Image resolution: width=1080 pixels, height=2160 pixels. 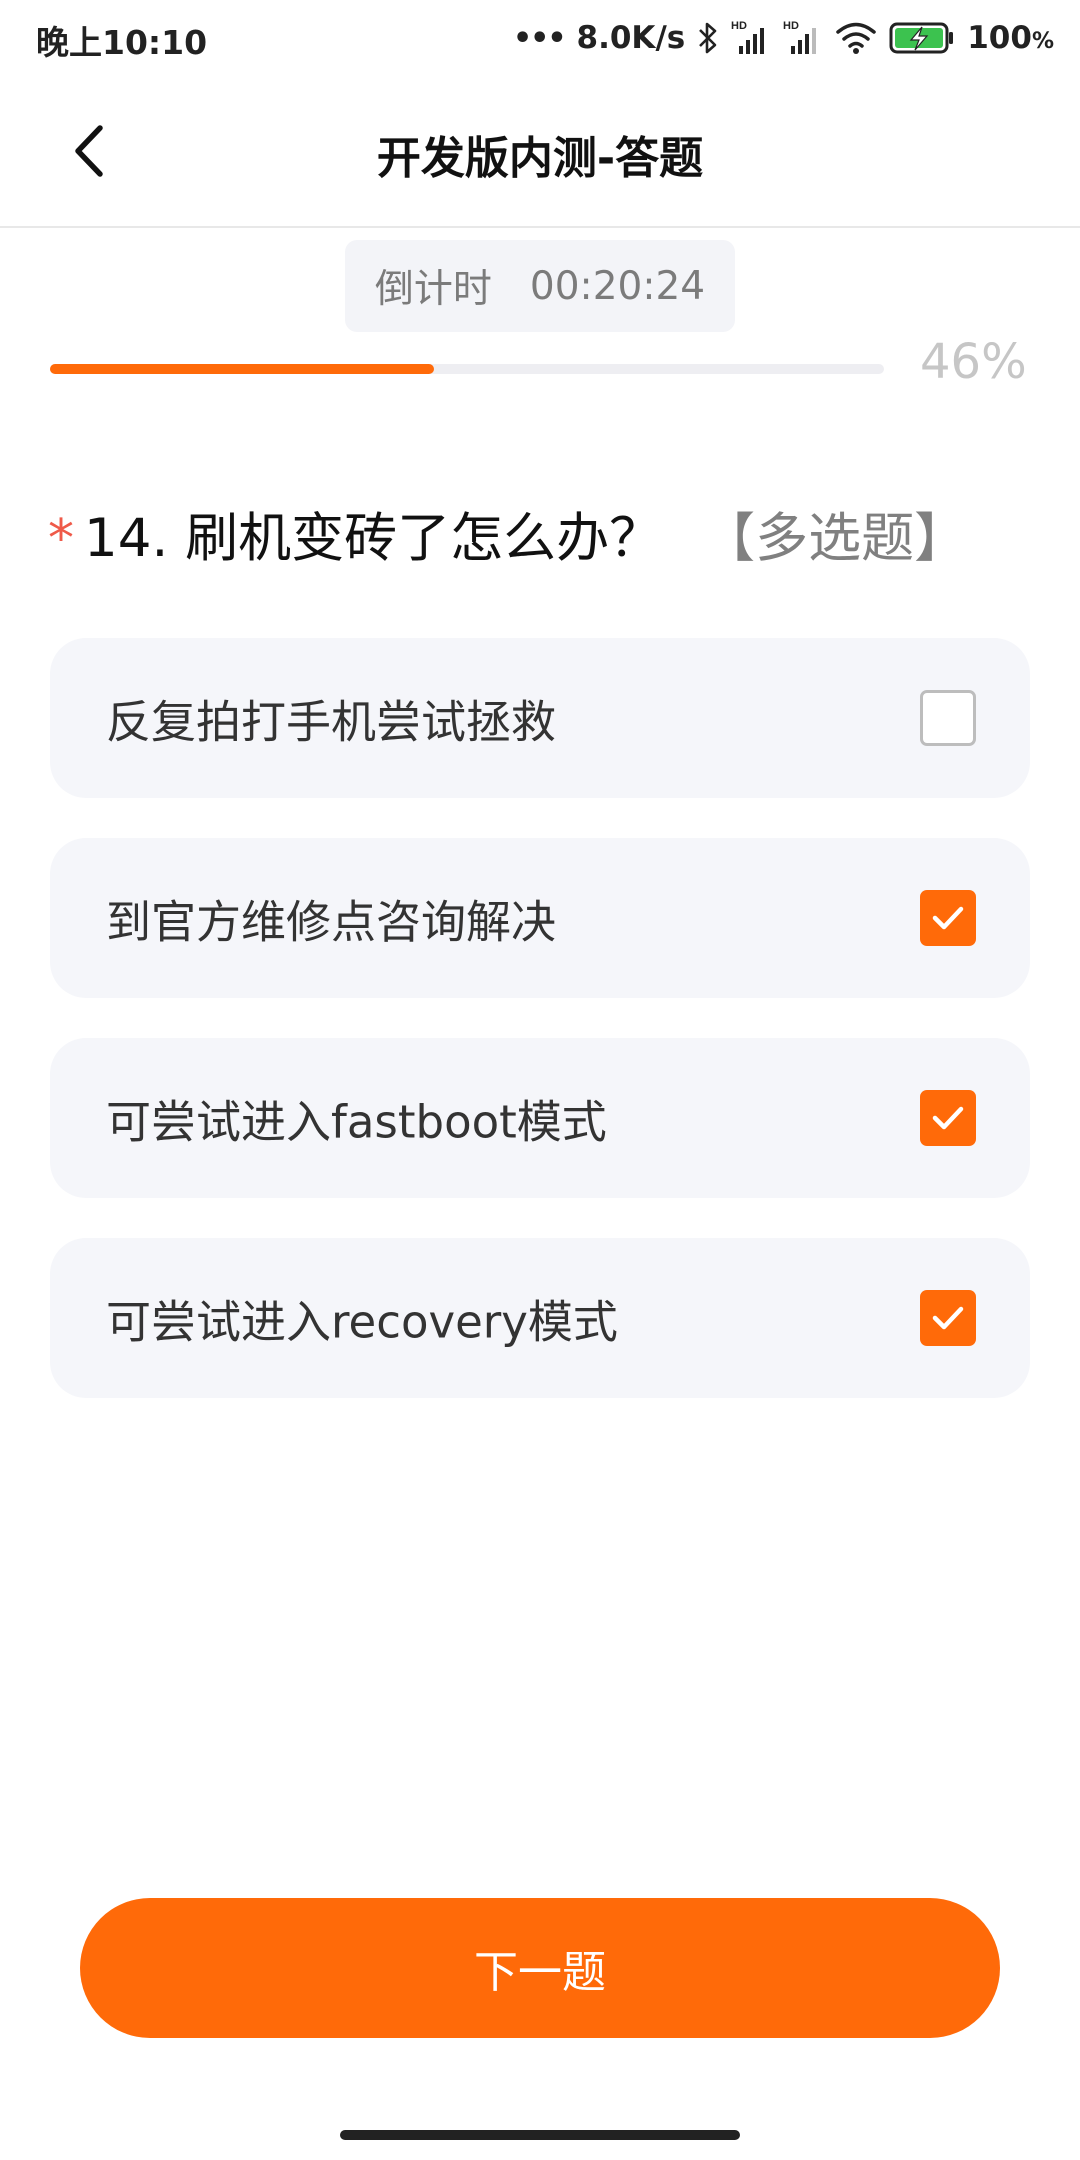 What do you see at coordinates (856, 38) in the screenshot?
I see `wifi-icon` at bounding box center [856, 38].